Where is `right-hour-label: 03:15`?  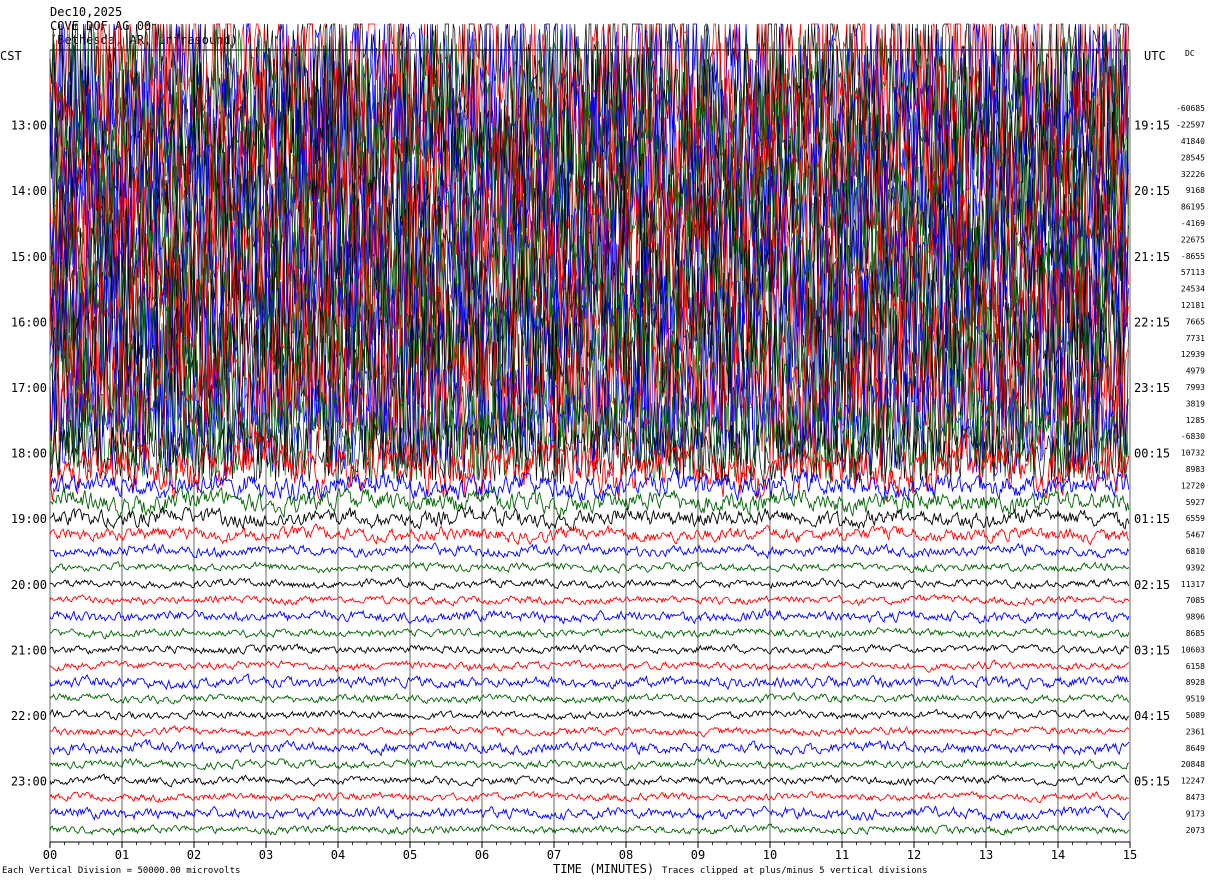 right-hour-label: 03:15 is located at coordinates (1152, 650).